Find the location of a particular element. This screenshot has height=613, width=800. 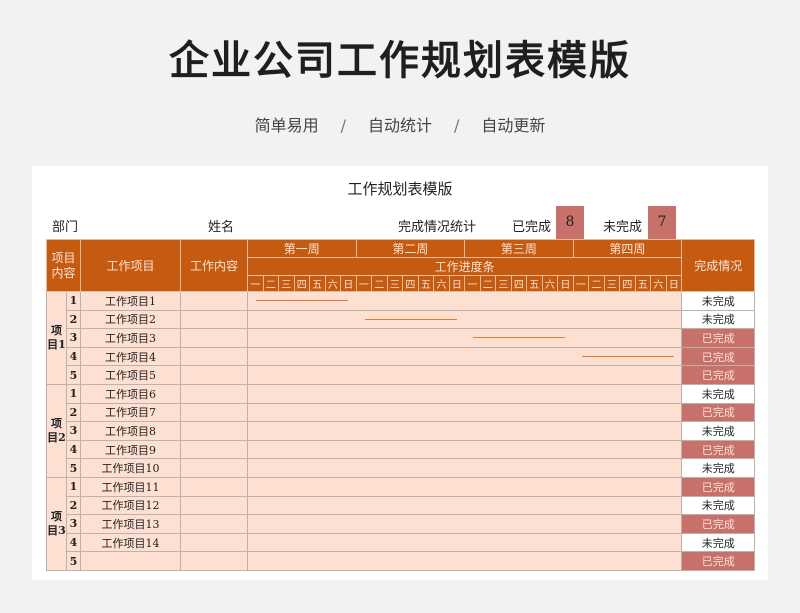

item-cell: 工作项目13 is located at coordinates (131, 524).